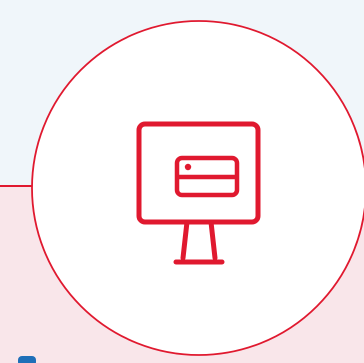 The width and height of the screenshot is (364, 363). Describe the element at coordinates (27, 359) in the screenshot. I see `edge-tab` at that location.